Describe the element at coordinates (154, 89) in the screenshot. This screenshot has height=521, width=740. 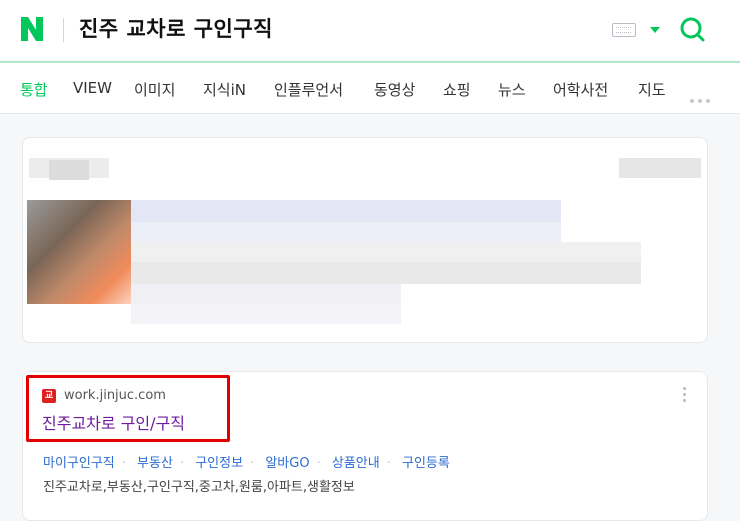
I see `tab-images: 이미지` at that location.